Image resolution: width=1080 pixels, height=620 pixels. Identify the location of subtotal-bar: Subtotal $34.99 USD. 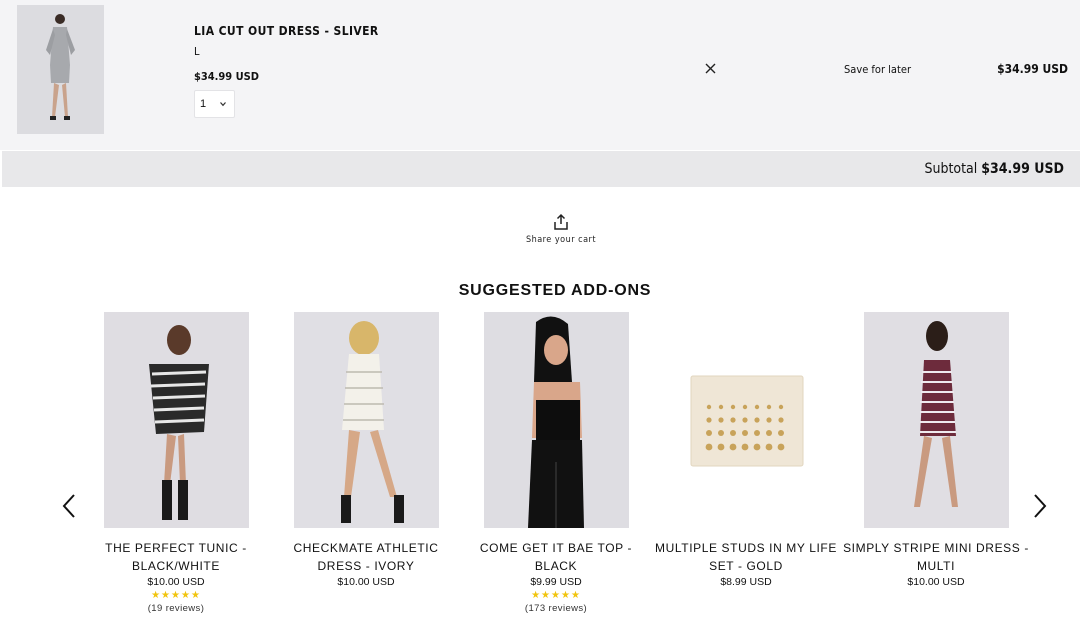
(541, 169).